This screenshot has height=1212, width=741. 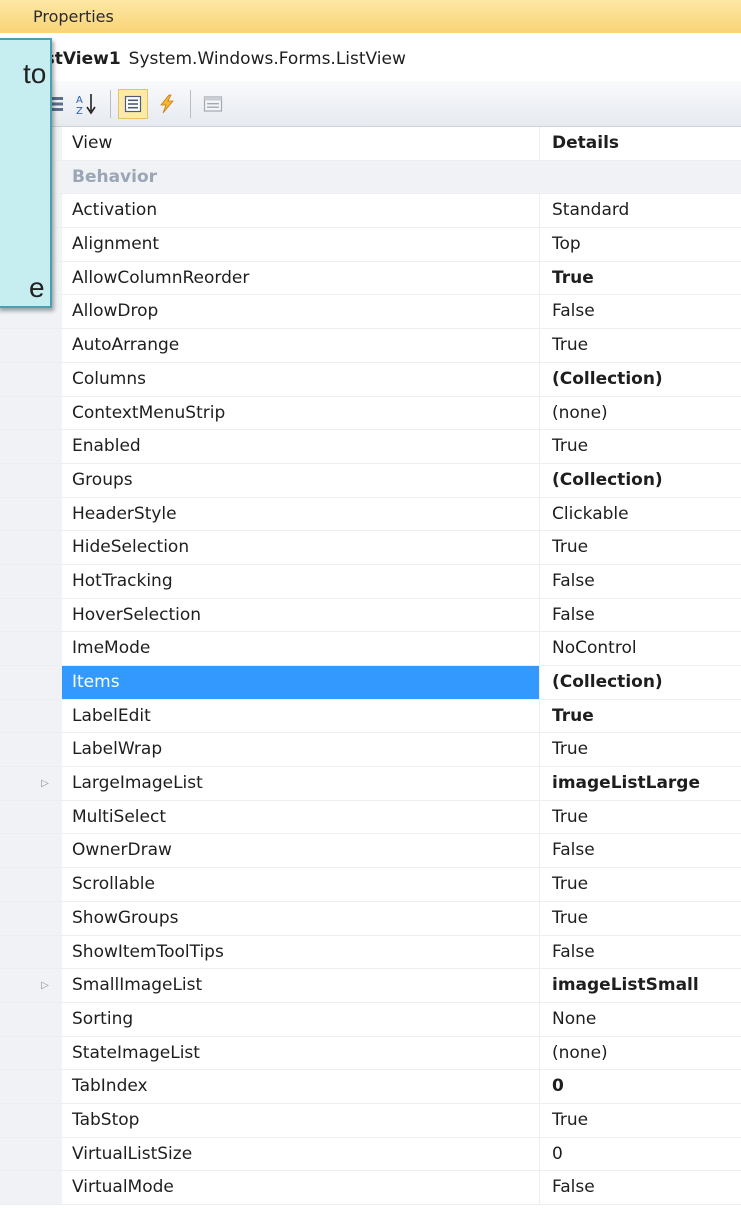 I want to click on property-value: None, so click(x=640, y=1019).